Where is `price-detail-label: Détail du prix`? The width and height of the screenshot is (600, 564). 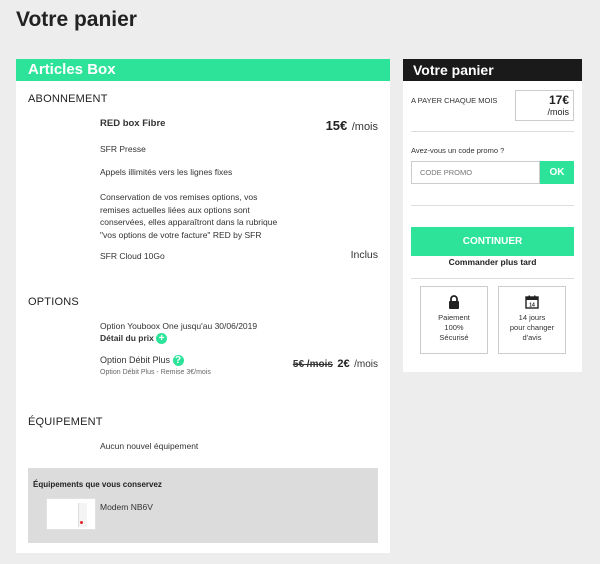 price-detail-label: Détail du prix is located at coordinates (127, 338).